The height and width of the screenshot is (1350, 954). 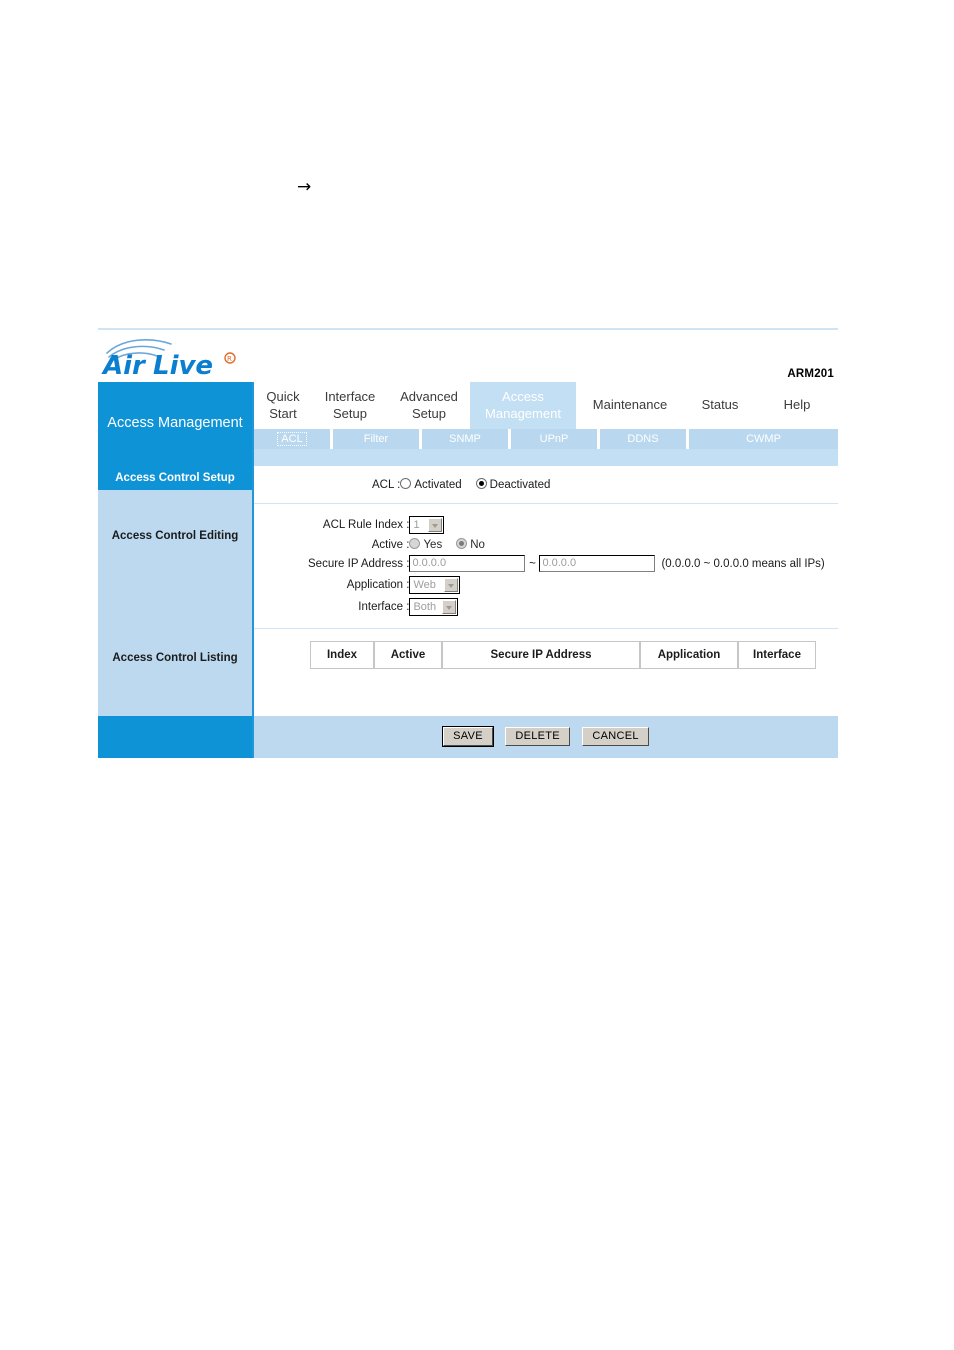 I want to click on svg-text: R, so click(x=229, y=359).